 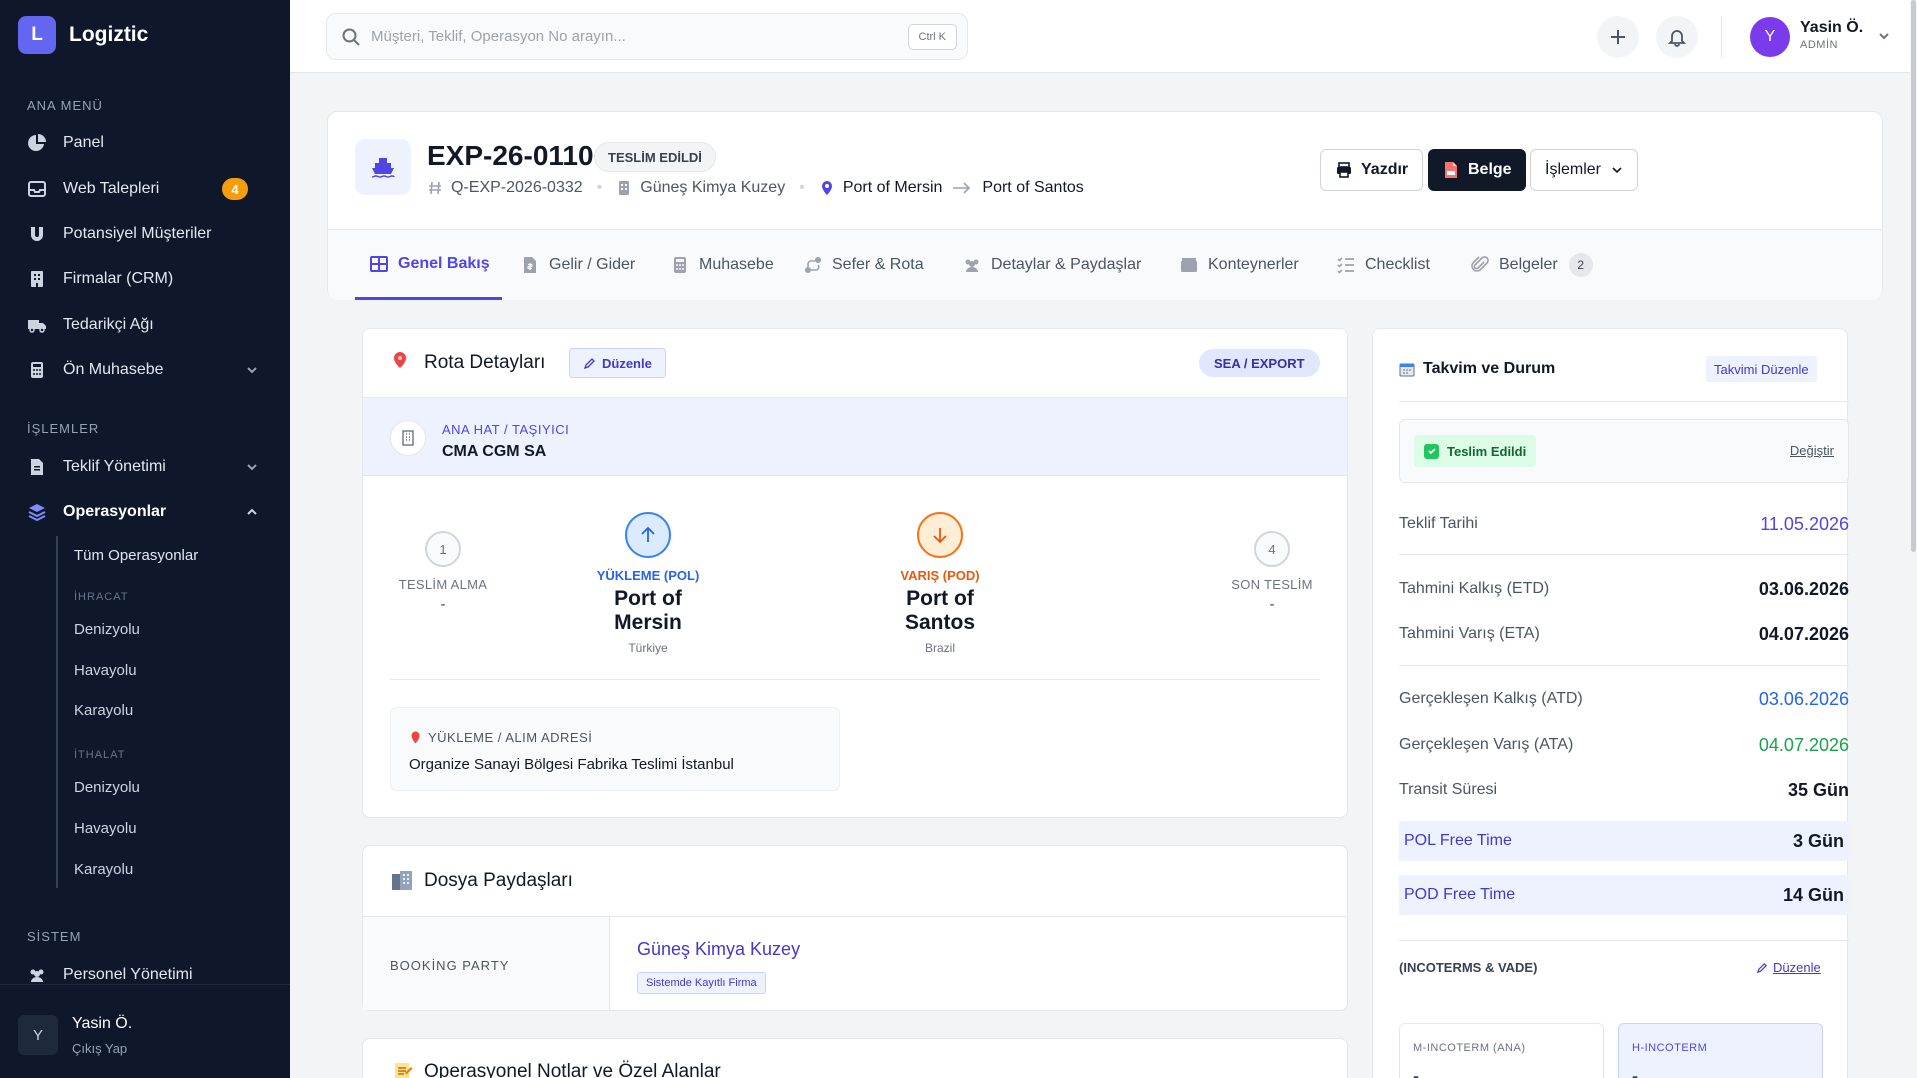 I want to click on date-label: Tahmini Varış (ETA), so click(x=1469, y=633).